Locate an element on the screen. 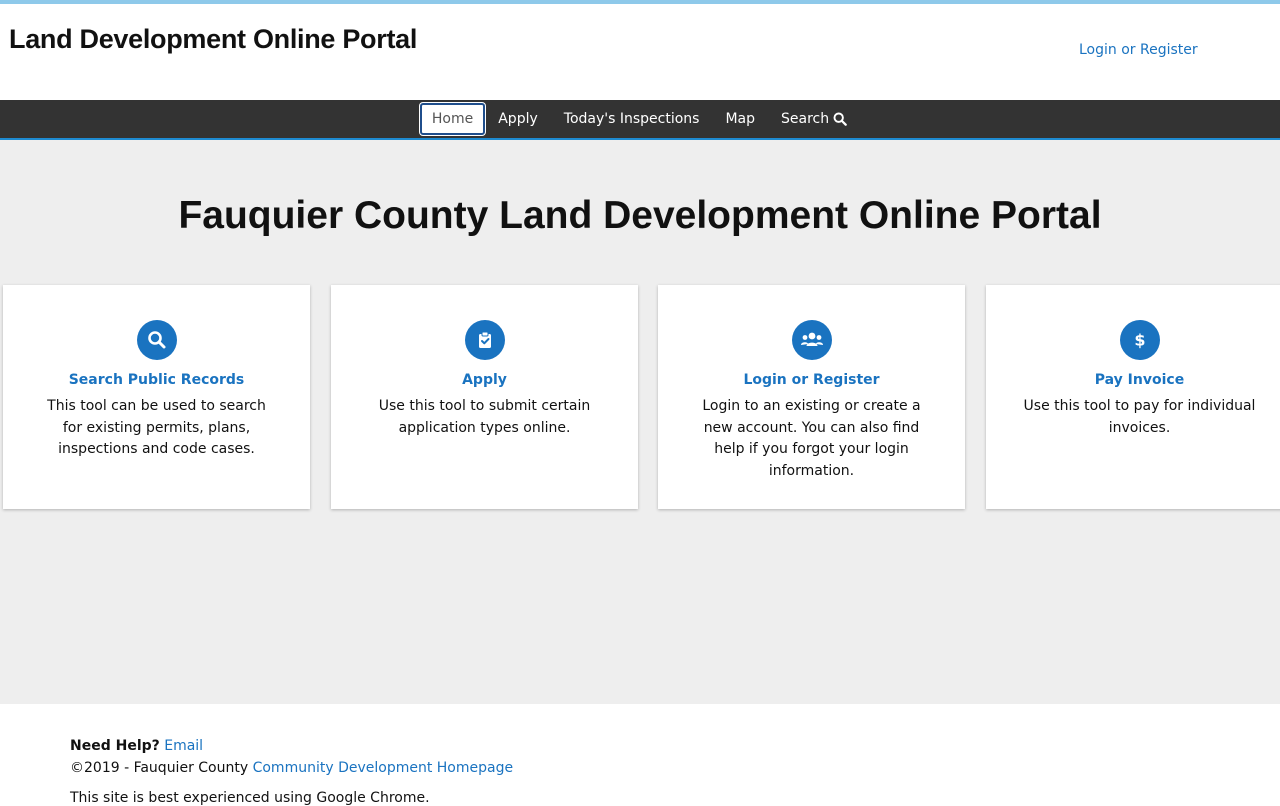  nav-item-apply: Apply is located at coordinates (518, 119).